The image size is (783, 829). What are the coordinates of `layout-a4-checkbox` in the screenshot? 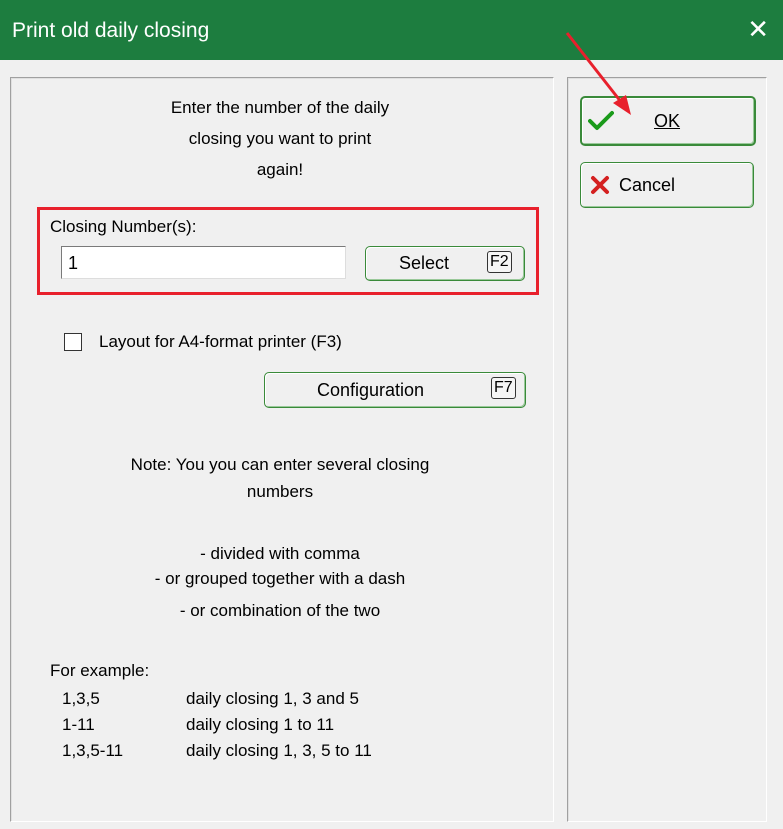 It's located at (73, 342).